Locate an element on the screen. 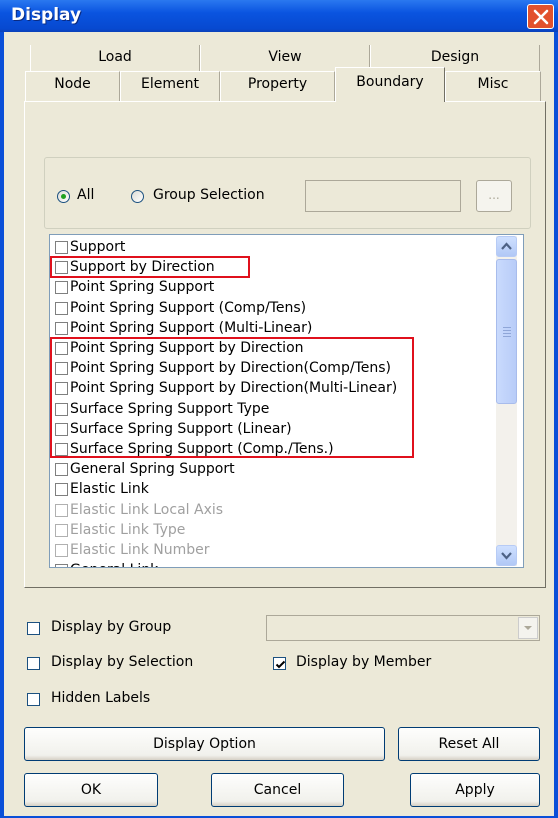  scroll-down-button is located at coordinates (506, 555).